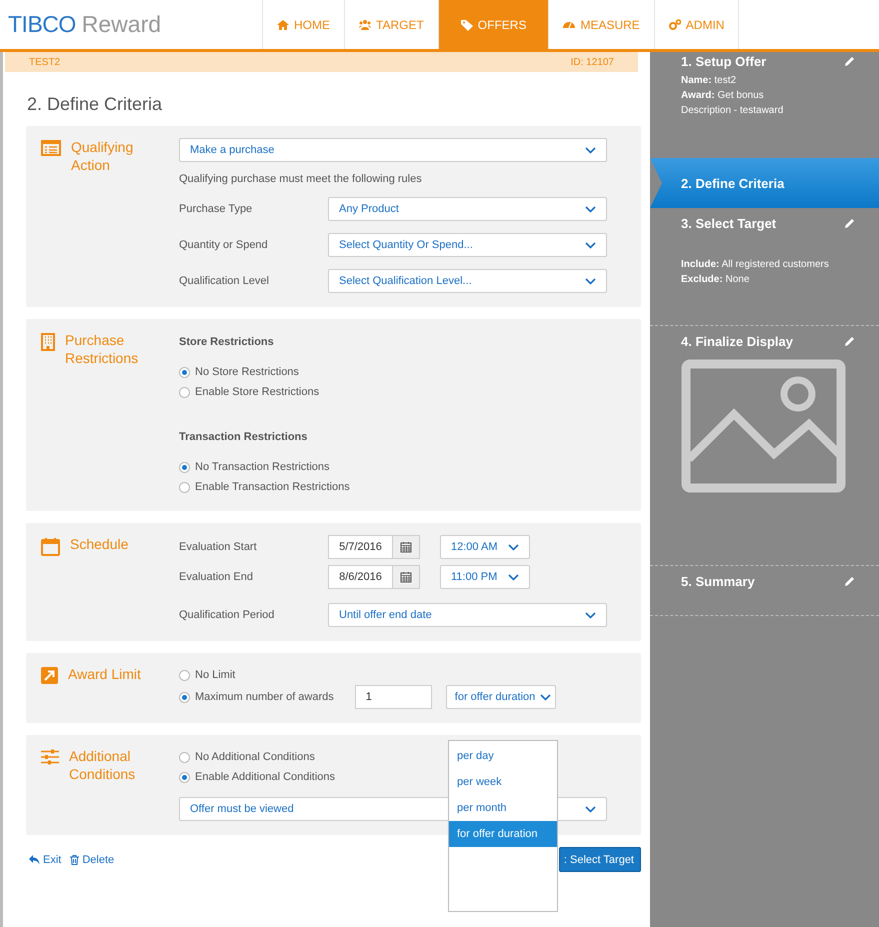 The width and height of the screenshot is (879, 927). Describe the element at coordinates (75, 859) in the screenshot. I see `trash-icon` at that location.